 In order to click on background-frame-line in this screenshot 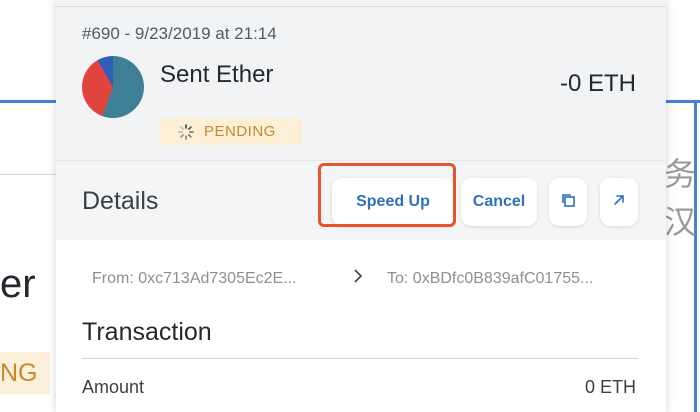, I will do `click(28, 101)`.